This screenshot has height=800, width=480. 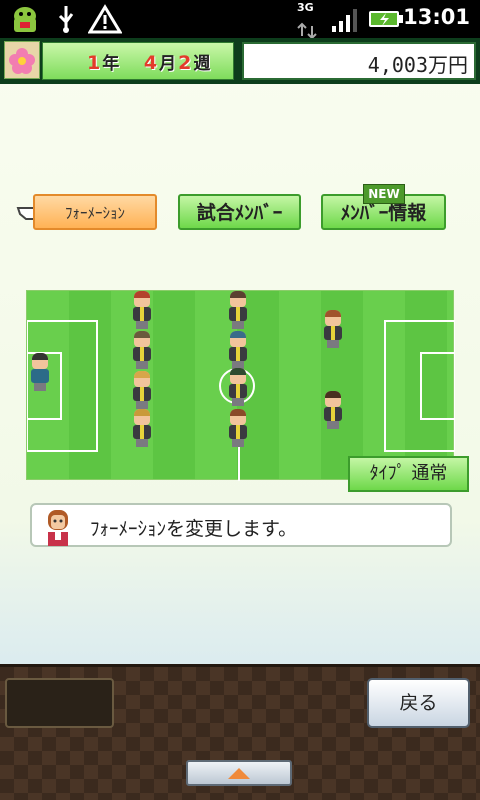 I want to click on warning-icon, so click(x=105, y=19).